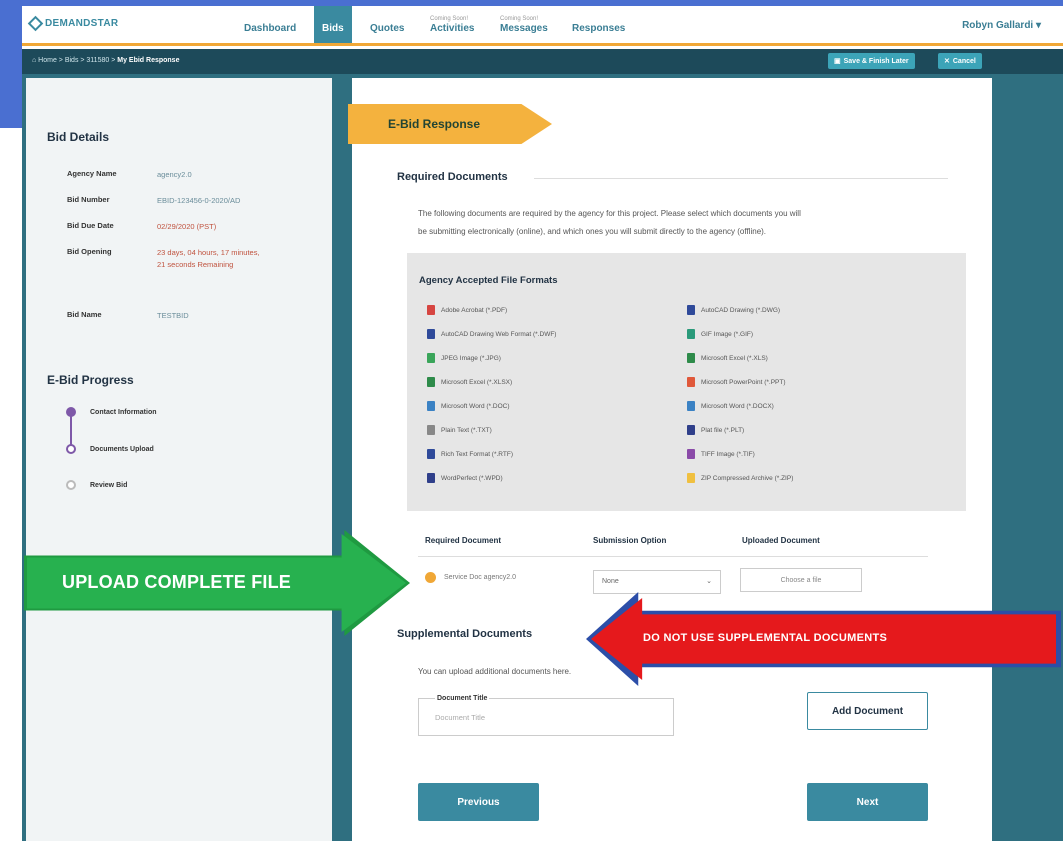  I want to click on logo-icon, so click(35, 23).